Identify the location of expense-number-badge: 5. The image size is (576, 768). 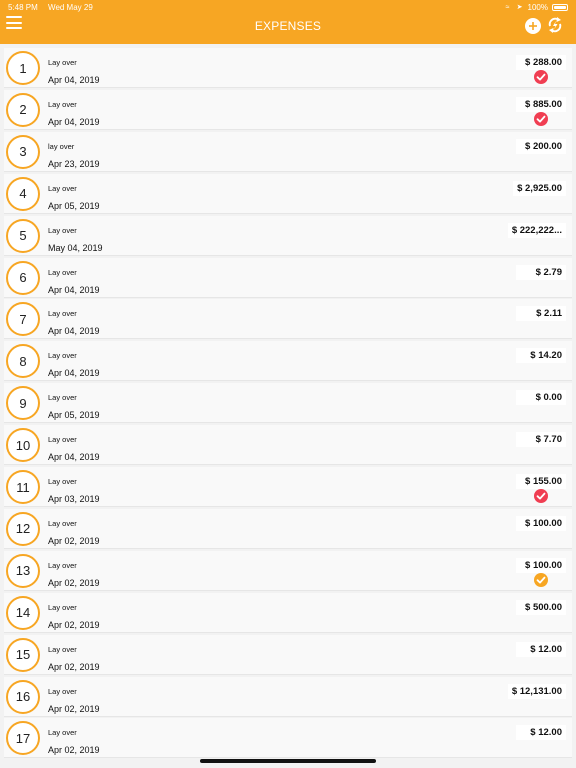
(23, 235).